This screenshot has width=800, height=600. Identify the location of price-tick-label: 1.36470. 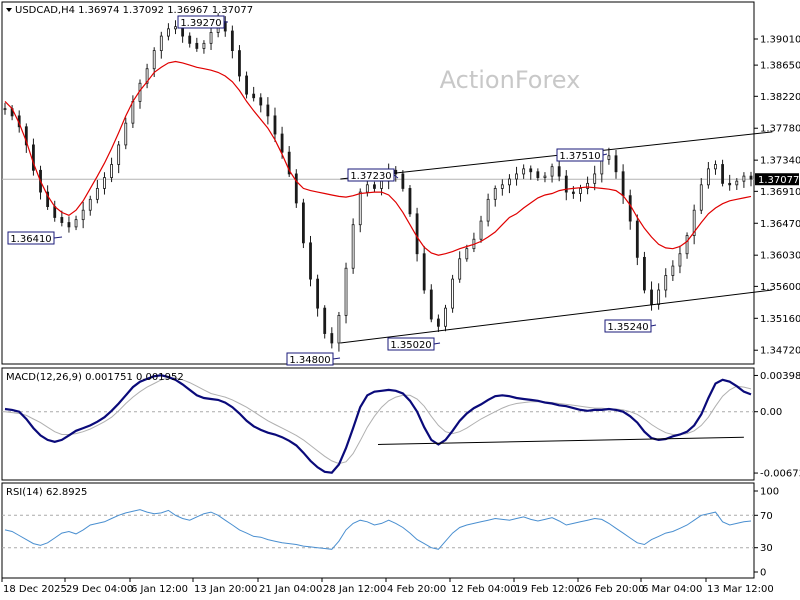
(780, 224).